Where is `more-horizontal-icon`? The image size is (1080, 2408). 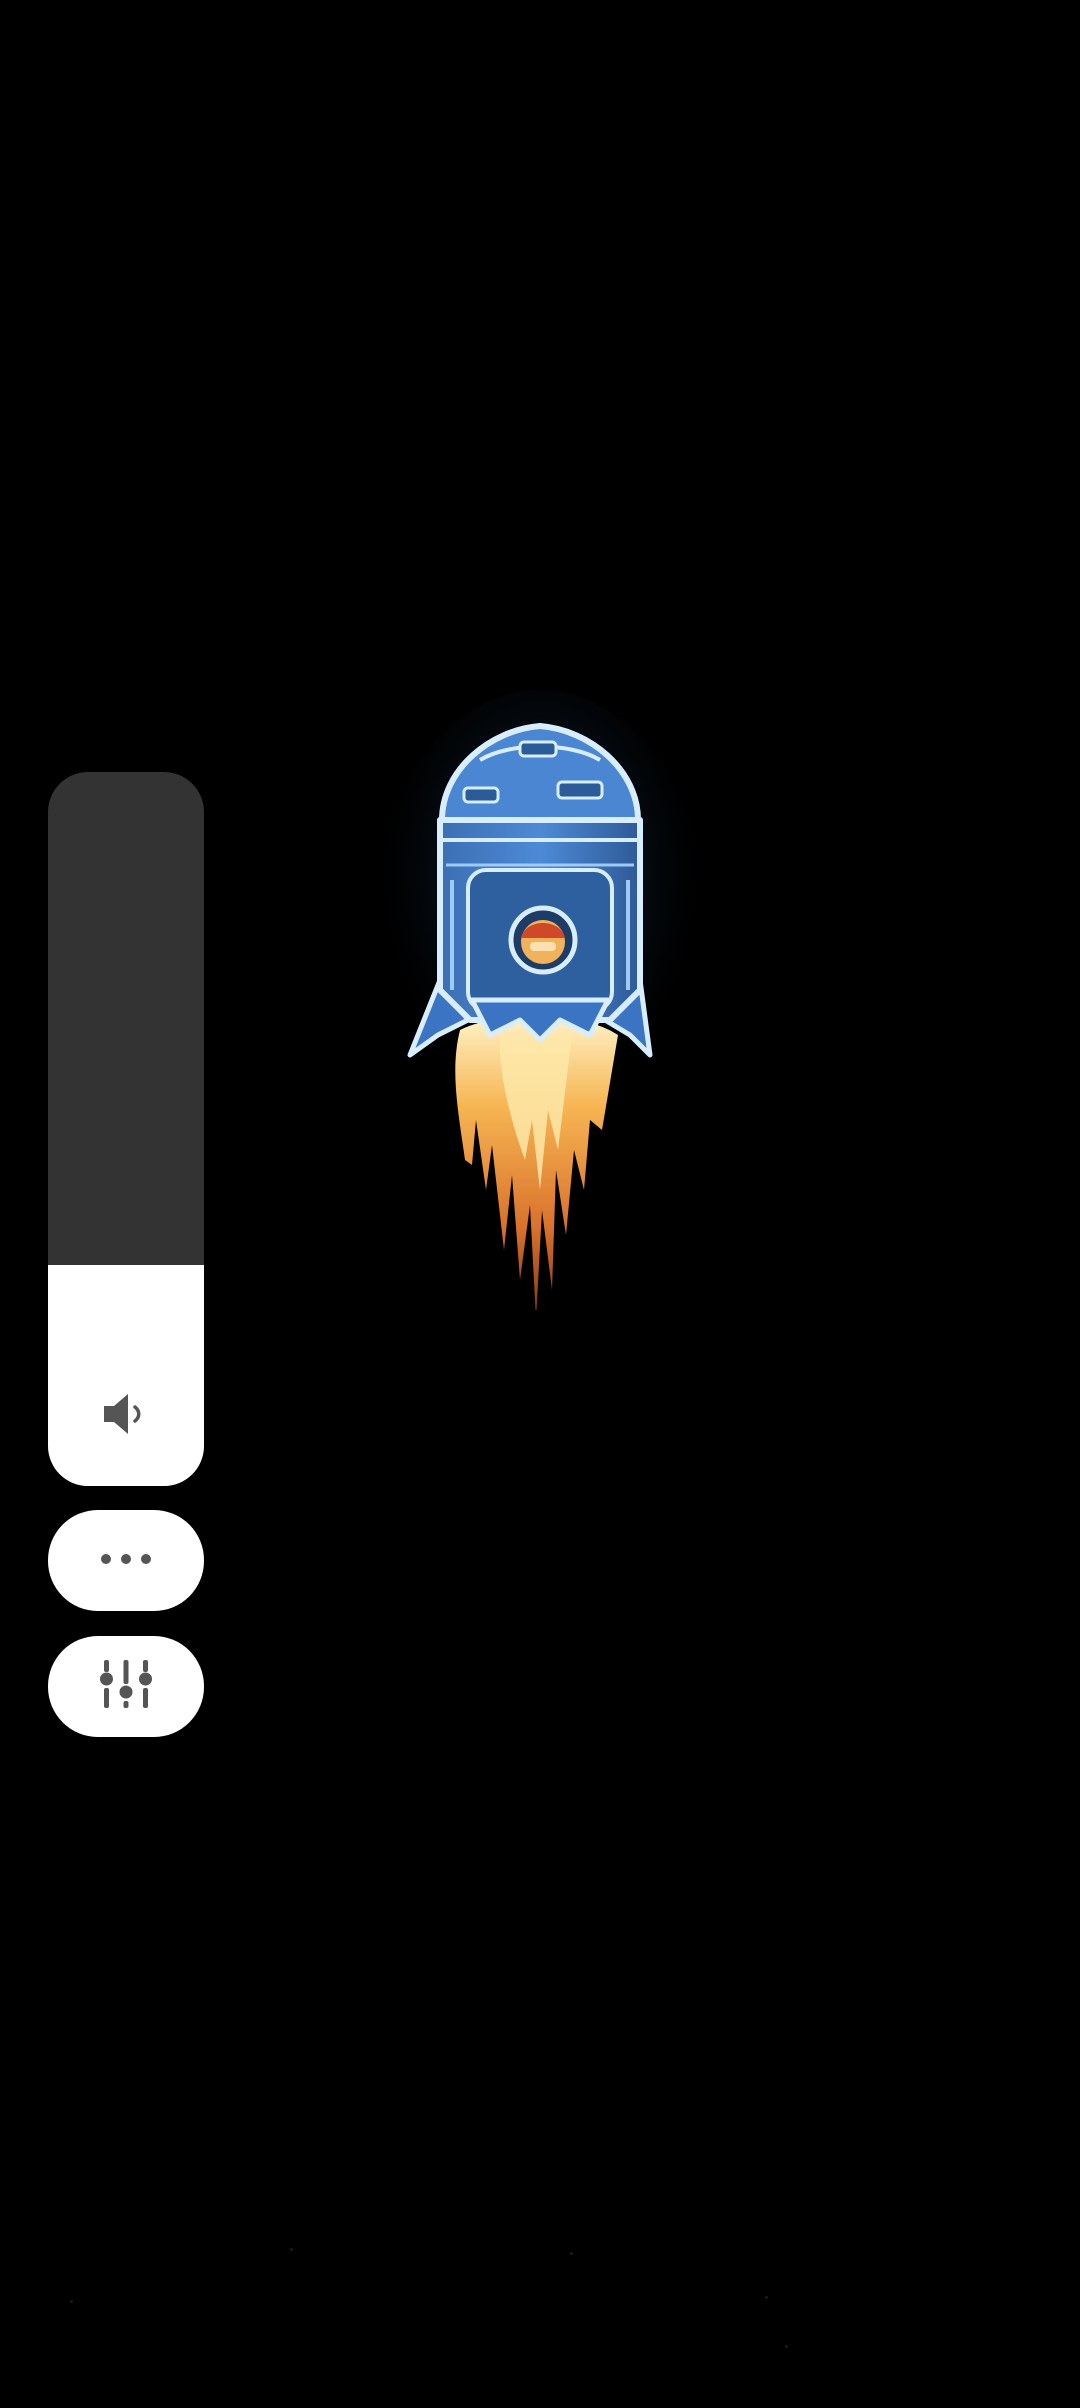 more-horizontal-icon is located at coordinates (126, 1561).